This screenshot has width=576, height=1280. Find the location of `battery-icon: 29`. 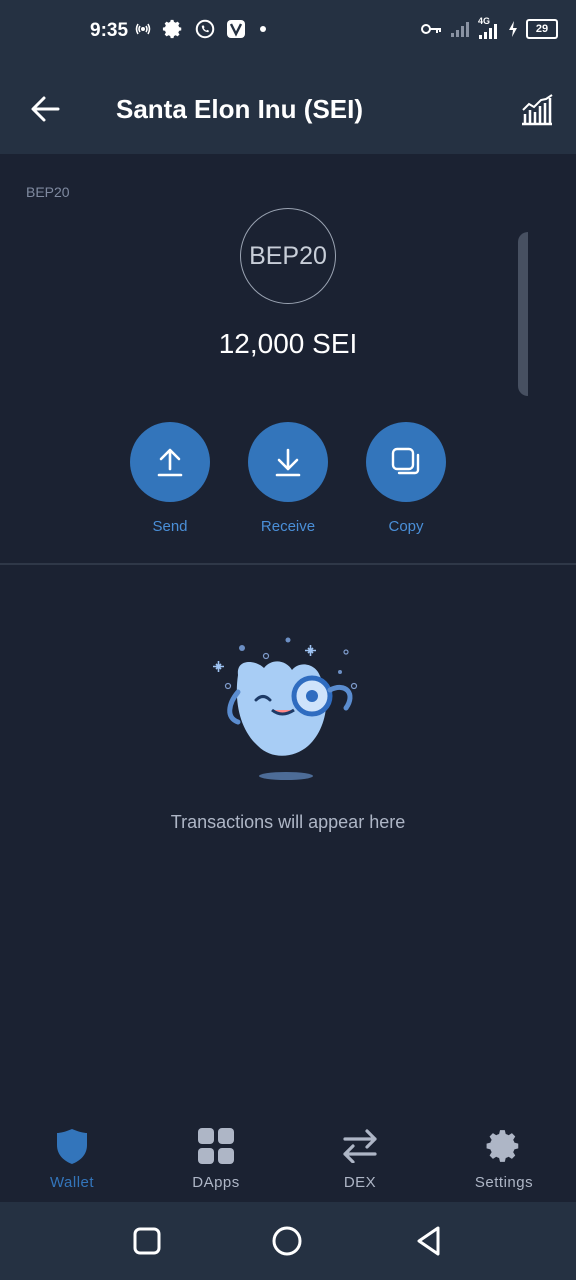

battery-icon: 29 is located at coordinates (542, 29).